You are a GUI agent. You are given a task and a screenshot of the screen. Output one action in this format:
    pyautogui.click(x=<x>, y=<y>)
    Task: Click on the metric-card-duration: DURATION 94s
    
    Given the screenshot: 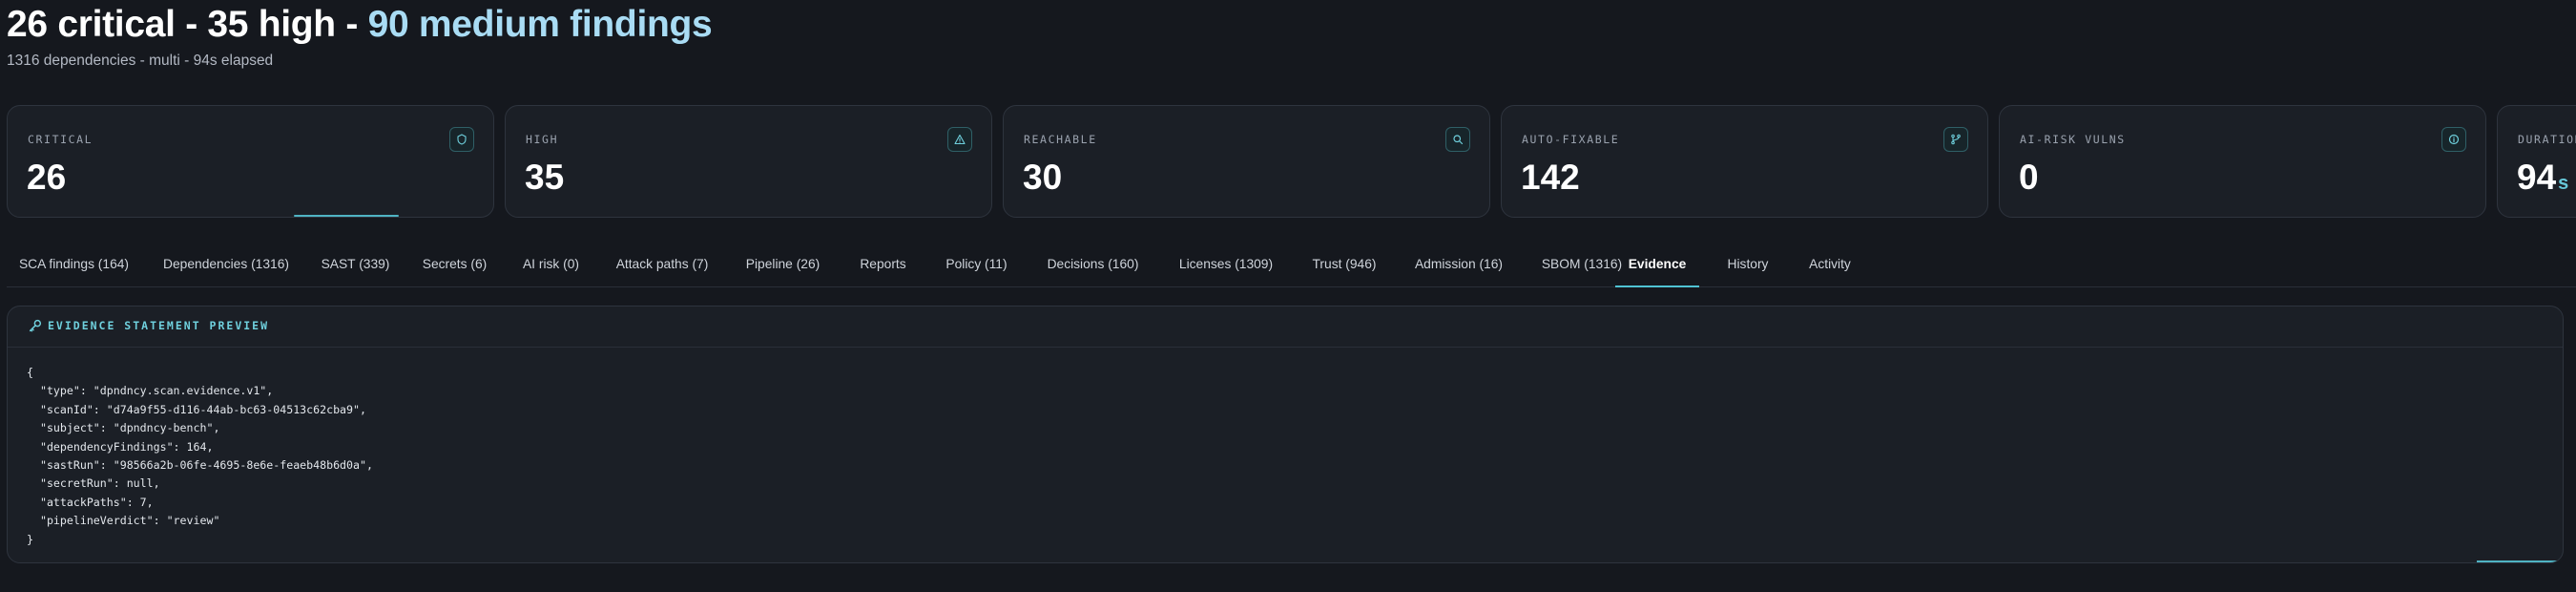 What is the action you would take?
    pyautogui.click(x=2536, y=161)
    